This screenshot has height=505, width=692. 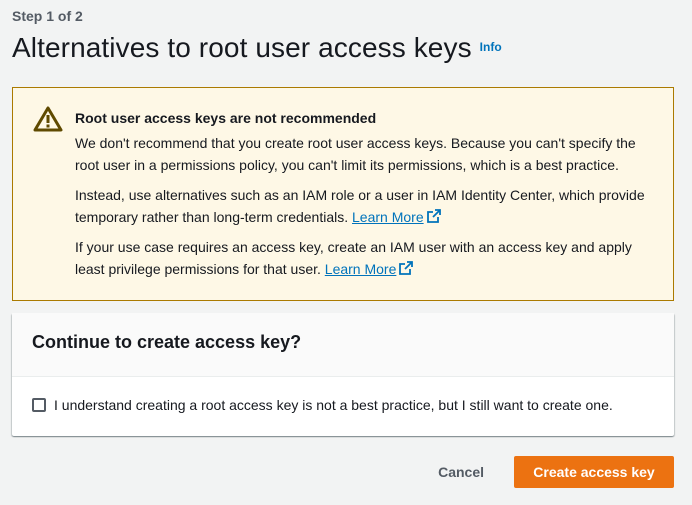 What do you see at coordinates (343, 345) in the screenshot?
I see `panel-header: Continue to create access key?` at bounding box center [343, 345].